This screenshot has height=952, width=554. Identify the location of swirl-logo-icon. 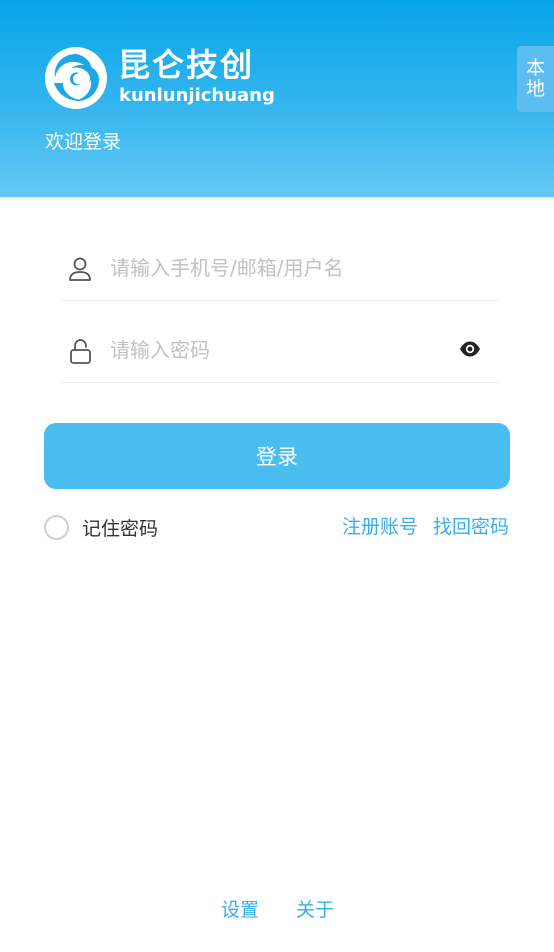
(76, 78).